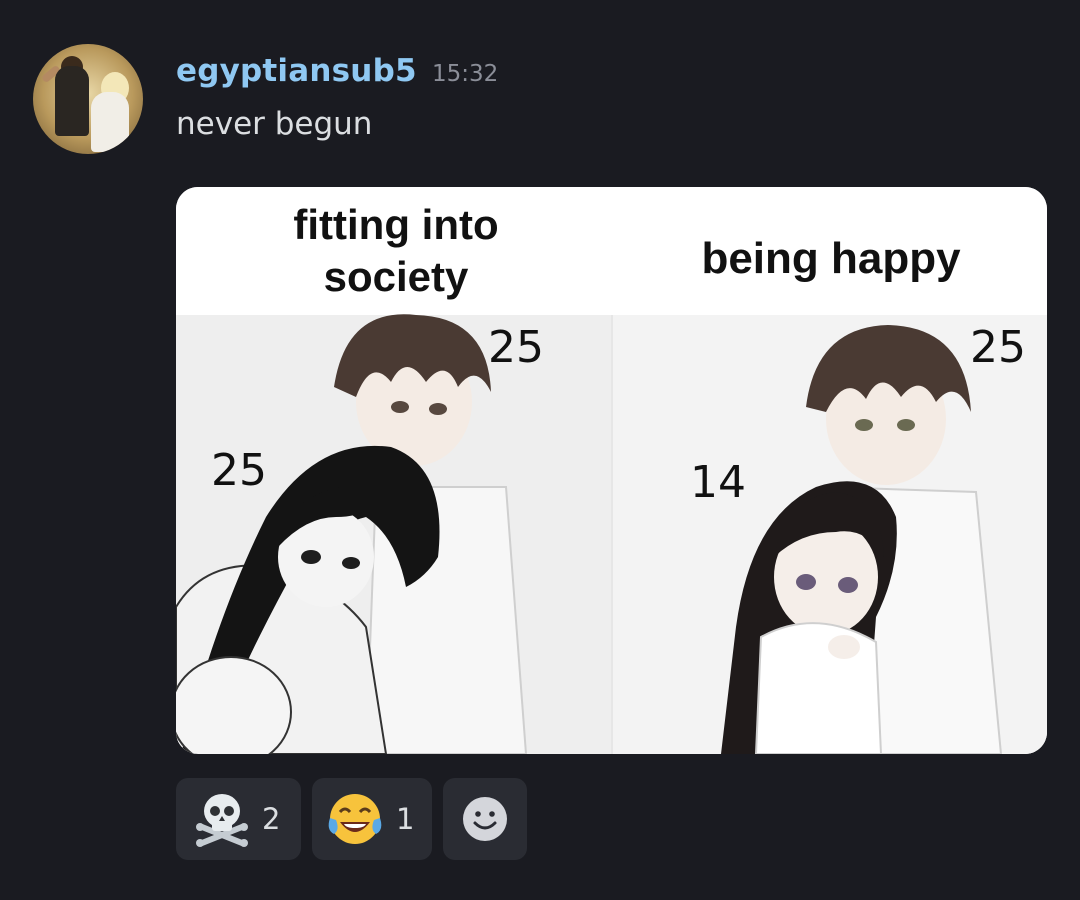 The width and height of the screenshot is (1080, 900). Describe the element at coordinates (271, 819) in the screenshot. I see `reaction-count: 2` at that location.